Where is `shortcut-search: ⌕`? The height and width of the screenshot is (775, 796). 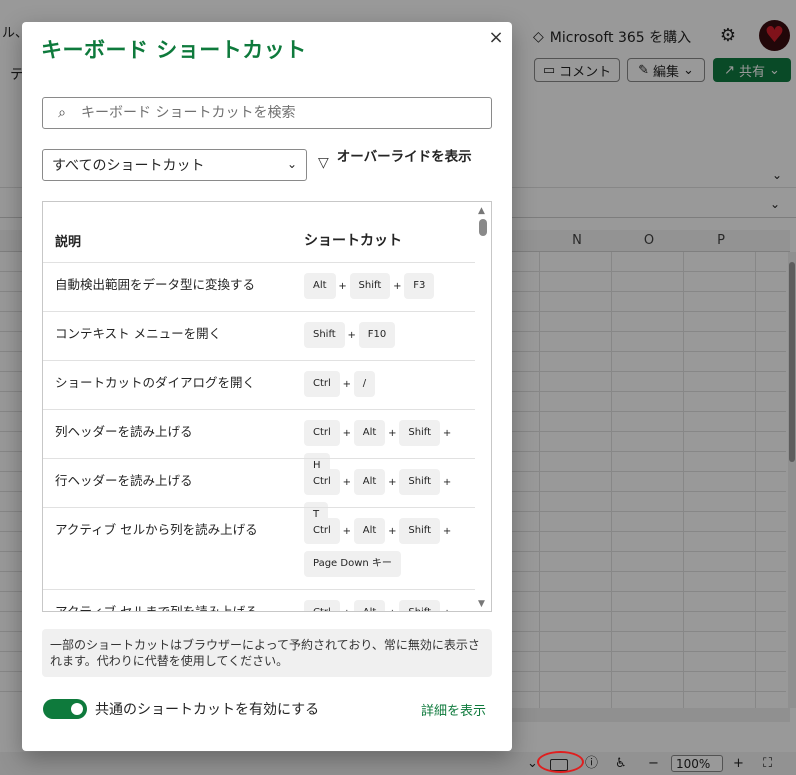
shortcut-search: ⌕ is located at coordinates (267, 113).